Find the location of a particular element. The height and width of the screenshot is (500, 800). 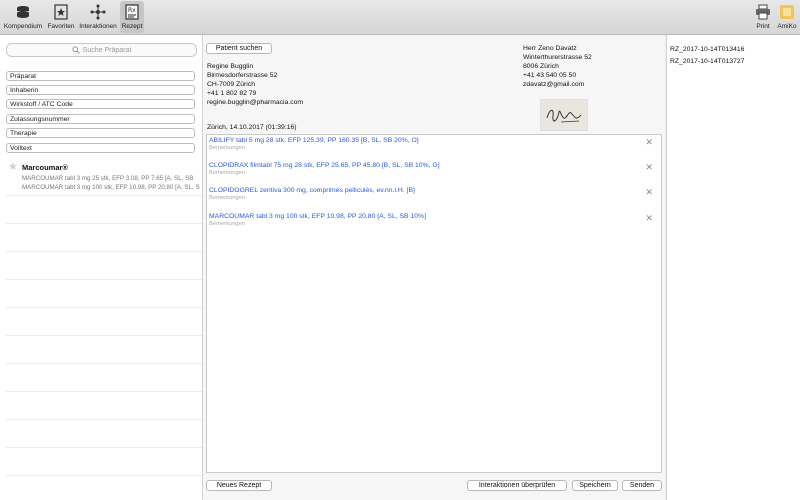

toolbar-rezept-button: Rx Rezept is located at coordinates (132, 17).